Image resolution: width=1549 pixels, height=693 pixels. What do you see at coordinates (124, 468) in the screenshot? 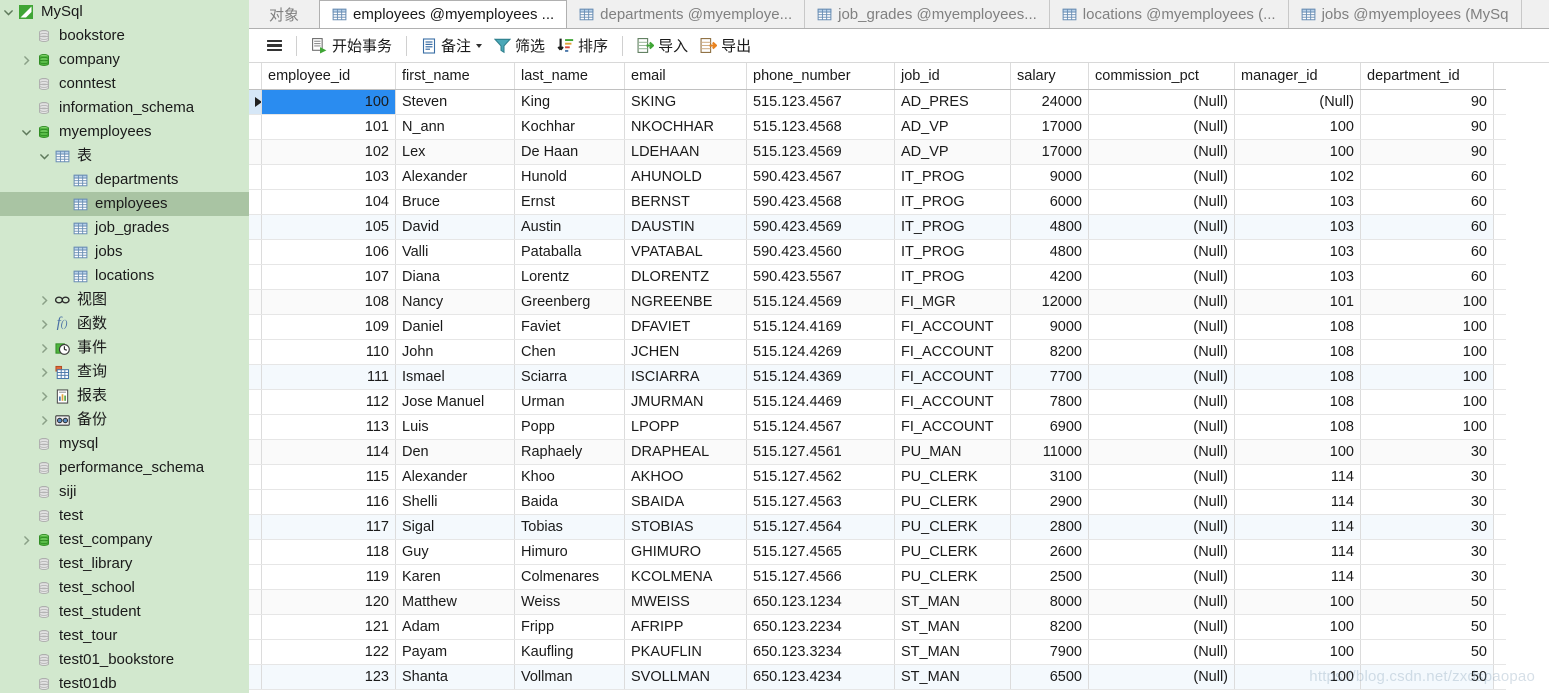
I see `tree-item-performance_schema: performance_schema` at bounding box center [124, 468].